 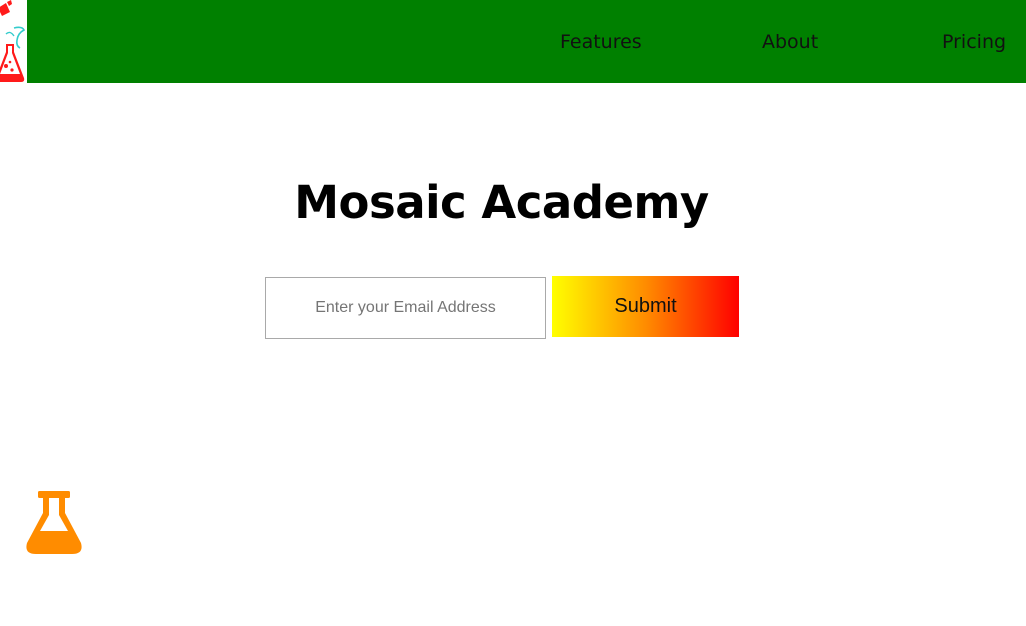 I want to click on page-title: Mosaic Academy, so click(x=501, y=202).